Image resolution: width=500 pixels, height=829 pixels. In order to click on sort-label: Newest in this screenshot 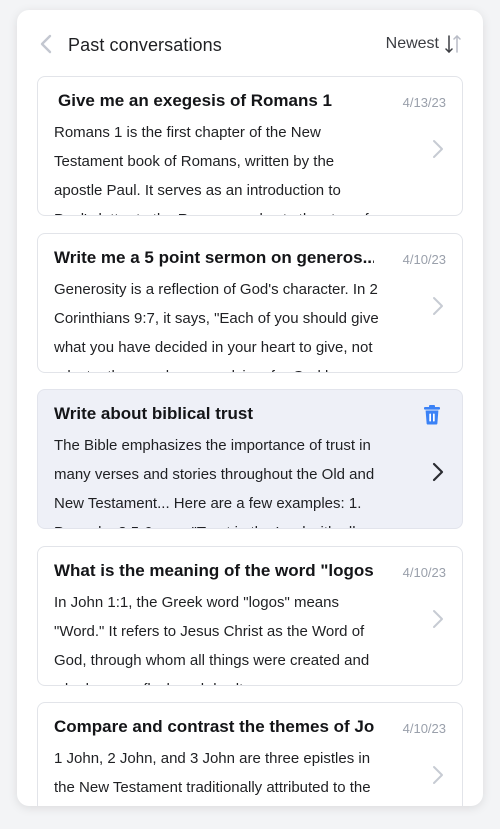, I will do `click(412, 43)`.